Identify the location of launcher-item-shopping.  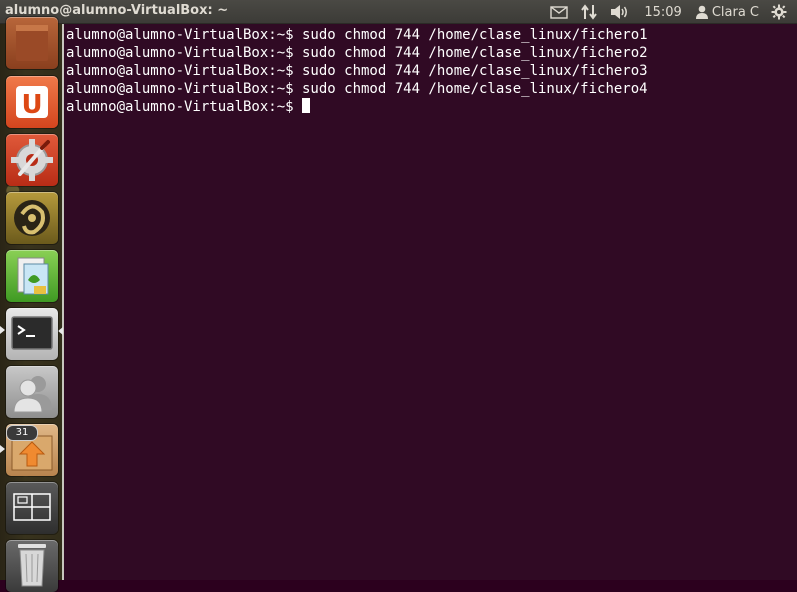
(32, 43).